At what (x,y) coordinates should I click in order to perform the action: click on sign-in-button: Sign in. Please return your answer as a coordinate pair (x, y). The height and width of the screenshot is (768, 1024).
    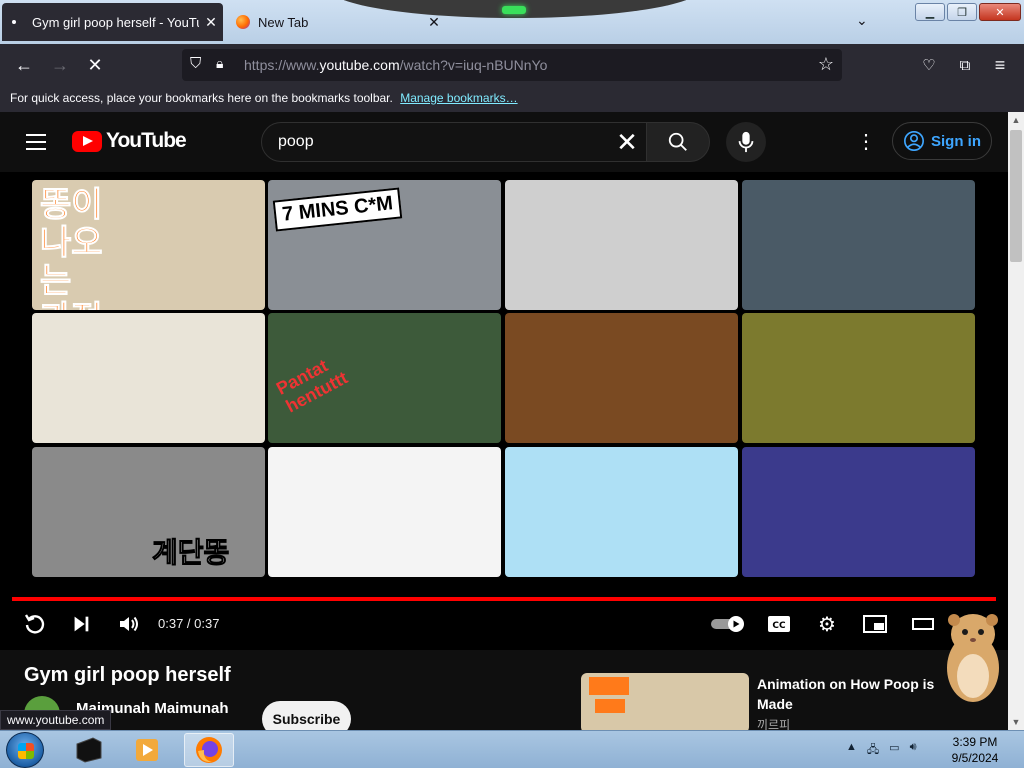
    Looking at the image, I should click on (942, 141).